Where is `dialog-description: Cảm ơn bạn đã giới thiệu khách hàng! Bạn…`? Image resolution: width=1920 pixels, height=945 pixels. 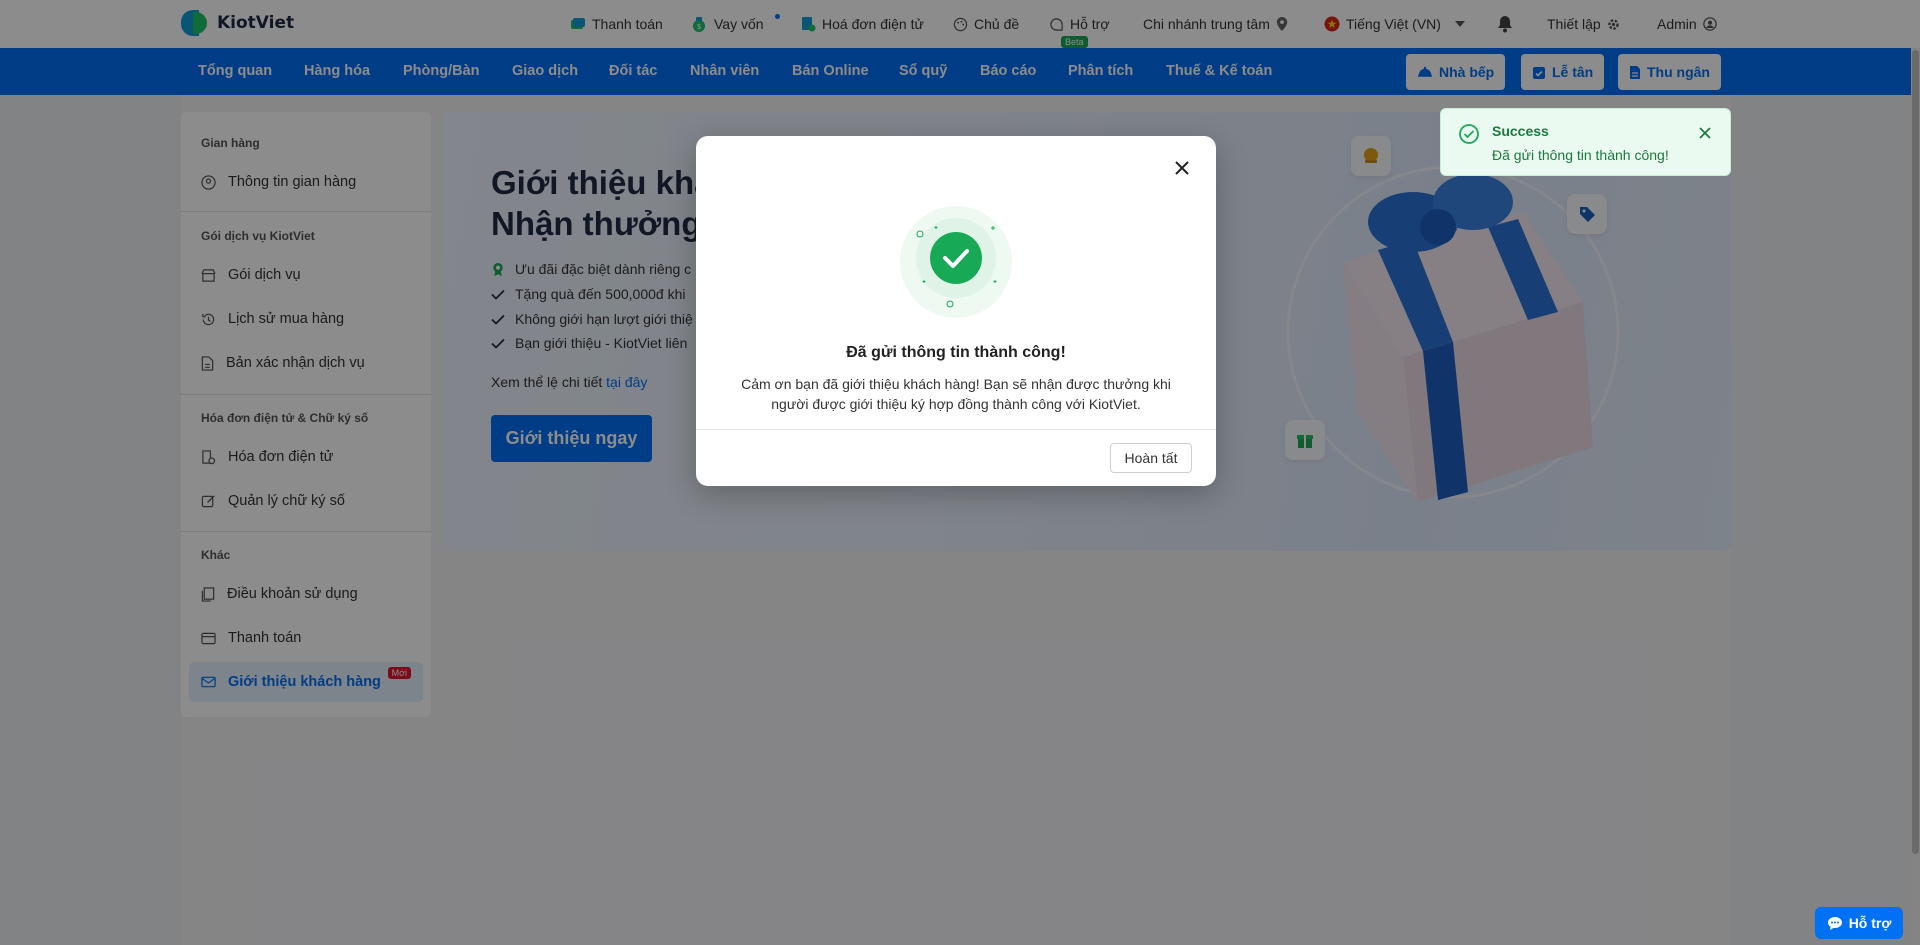
dialog-description: Cảm ơn bạn đã giới thiệu khách hàng! Bạn… is located at coordinates (956, 394).